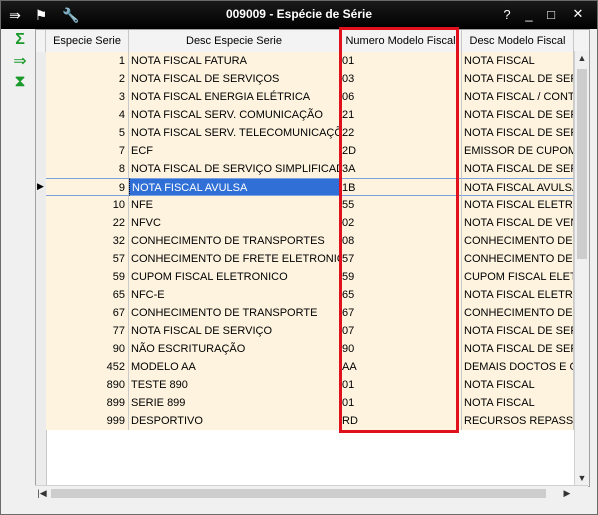 The image size is (598, 515). What do you see at coordinates (401, 223) in the screenshot?
I see `cell-numero-modelo-fiscal: 02` at bounding box center [401, 223].